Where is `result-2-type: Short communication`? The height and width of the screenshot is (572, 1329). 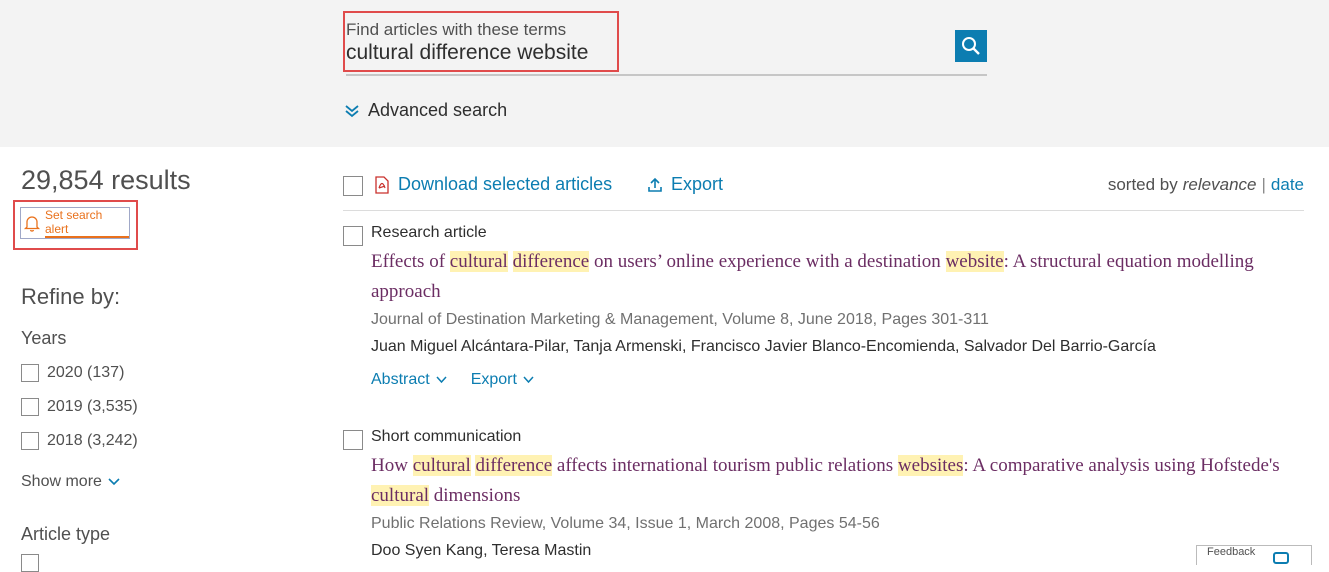 result-2-type: Short communication is located at coordinates (446, 436).